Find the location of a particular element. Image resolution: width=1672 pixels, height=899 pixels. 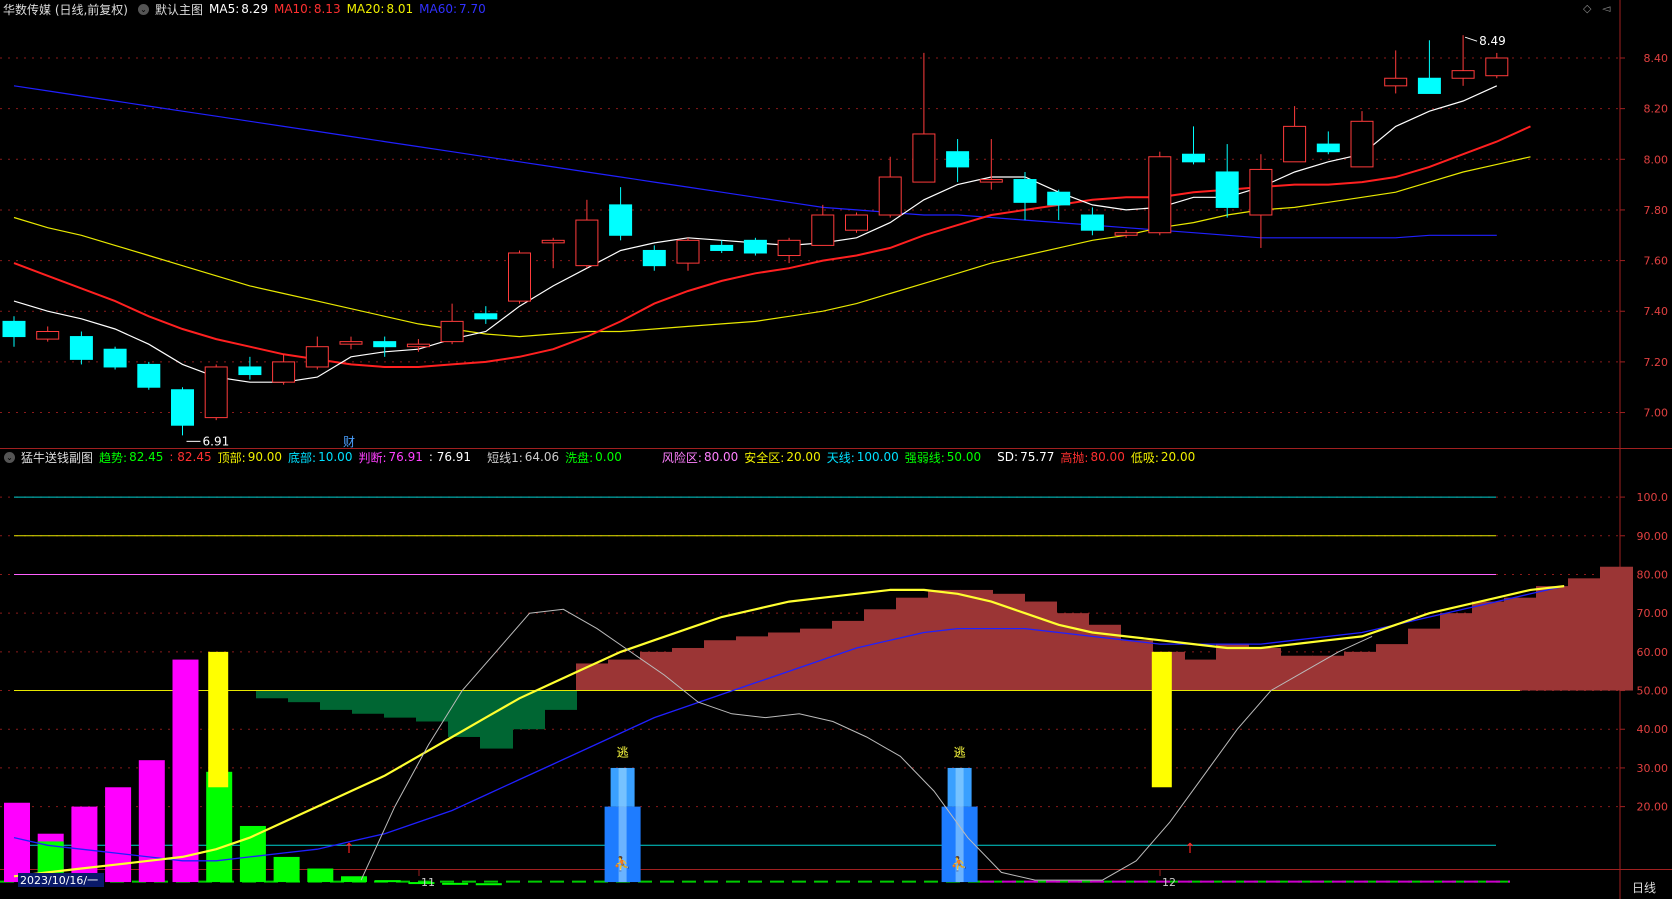

strong-label: 强弱线: is located at coordinates (924, 457).